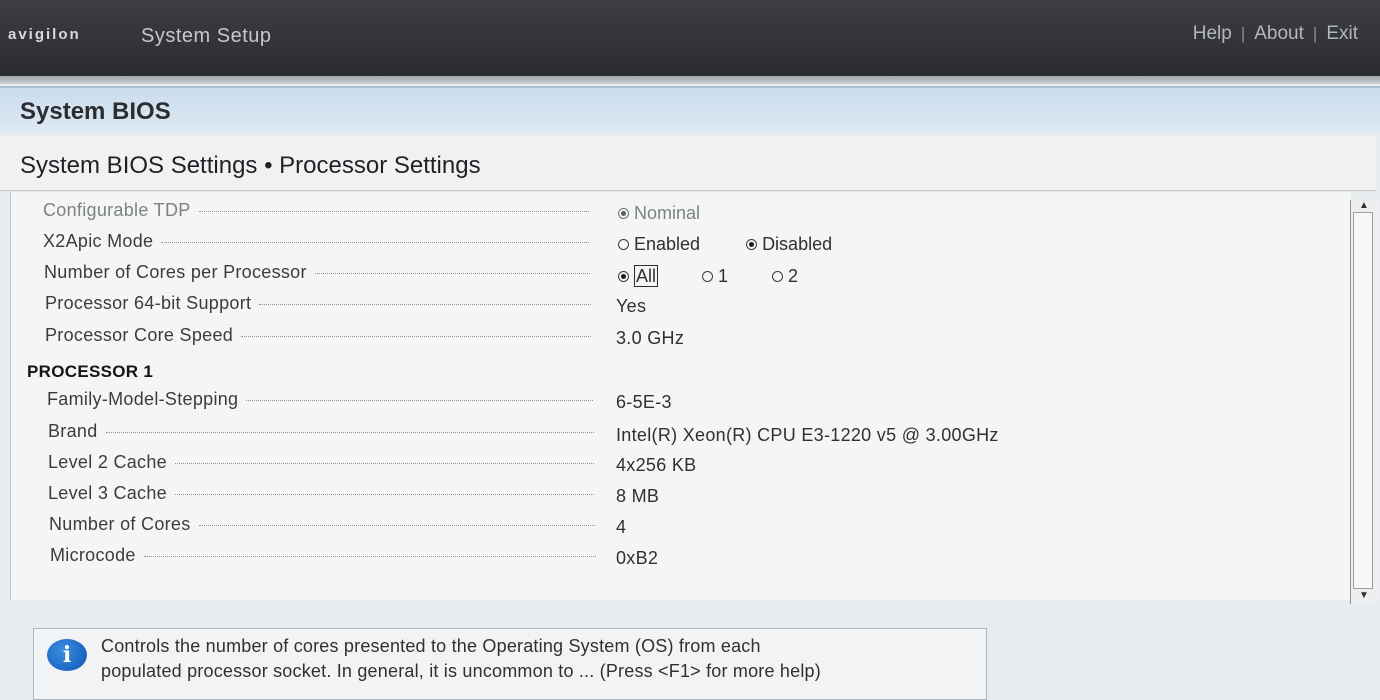 Image resolution: width=1380 pixels, height=700 pixels. Describe the element at coordinates (1364, 596) in the screenshot. I see `scroll-down-icon: ▼` at that location.